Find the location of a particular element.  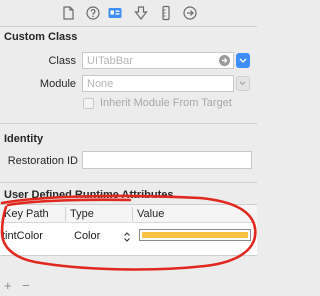

class-dropdown-button is located at coordinates (243, 60).